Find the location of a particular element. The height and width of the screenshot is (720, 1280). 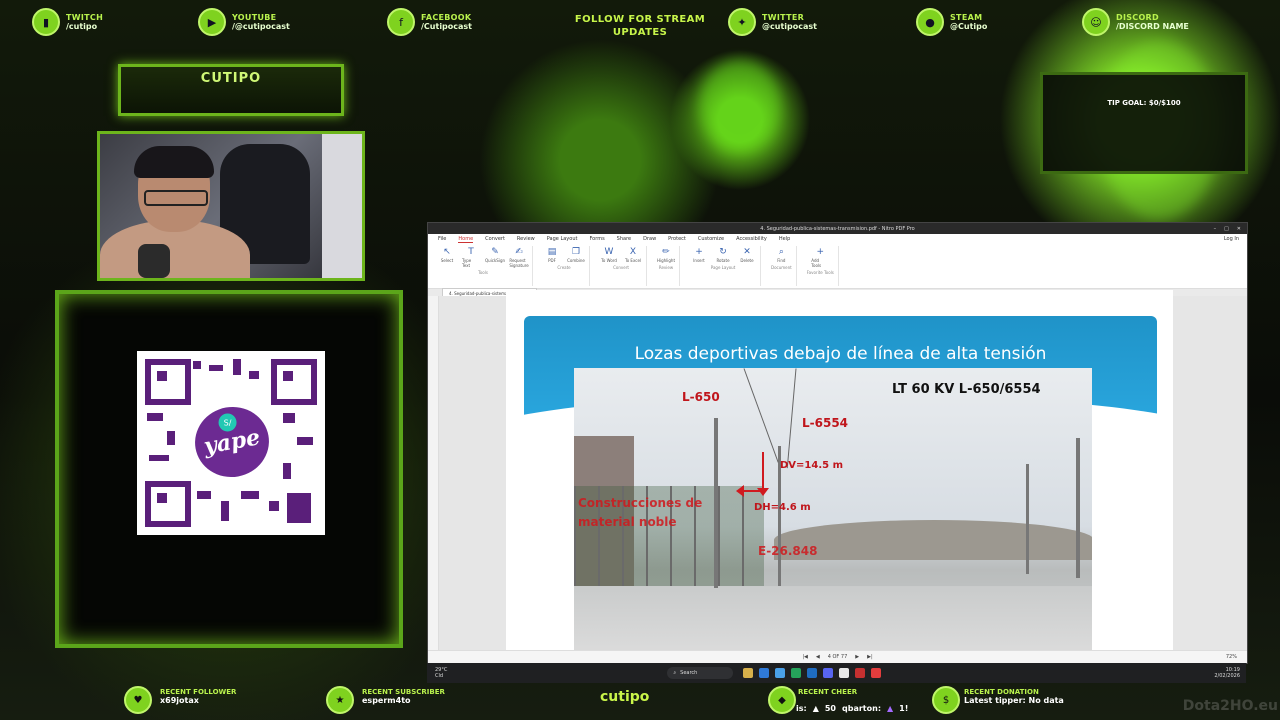

bits-icon: ▲ is located at coordinates (815, 708).